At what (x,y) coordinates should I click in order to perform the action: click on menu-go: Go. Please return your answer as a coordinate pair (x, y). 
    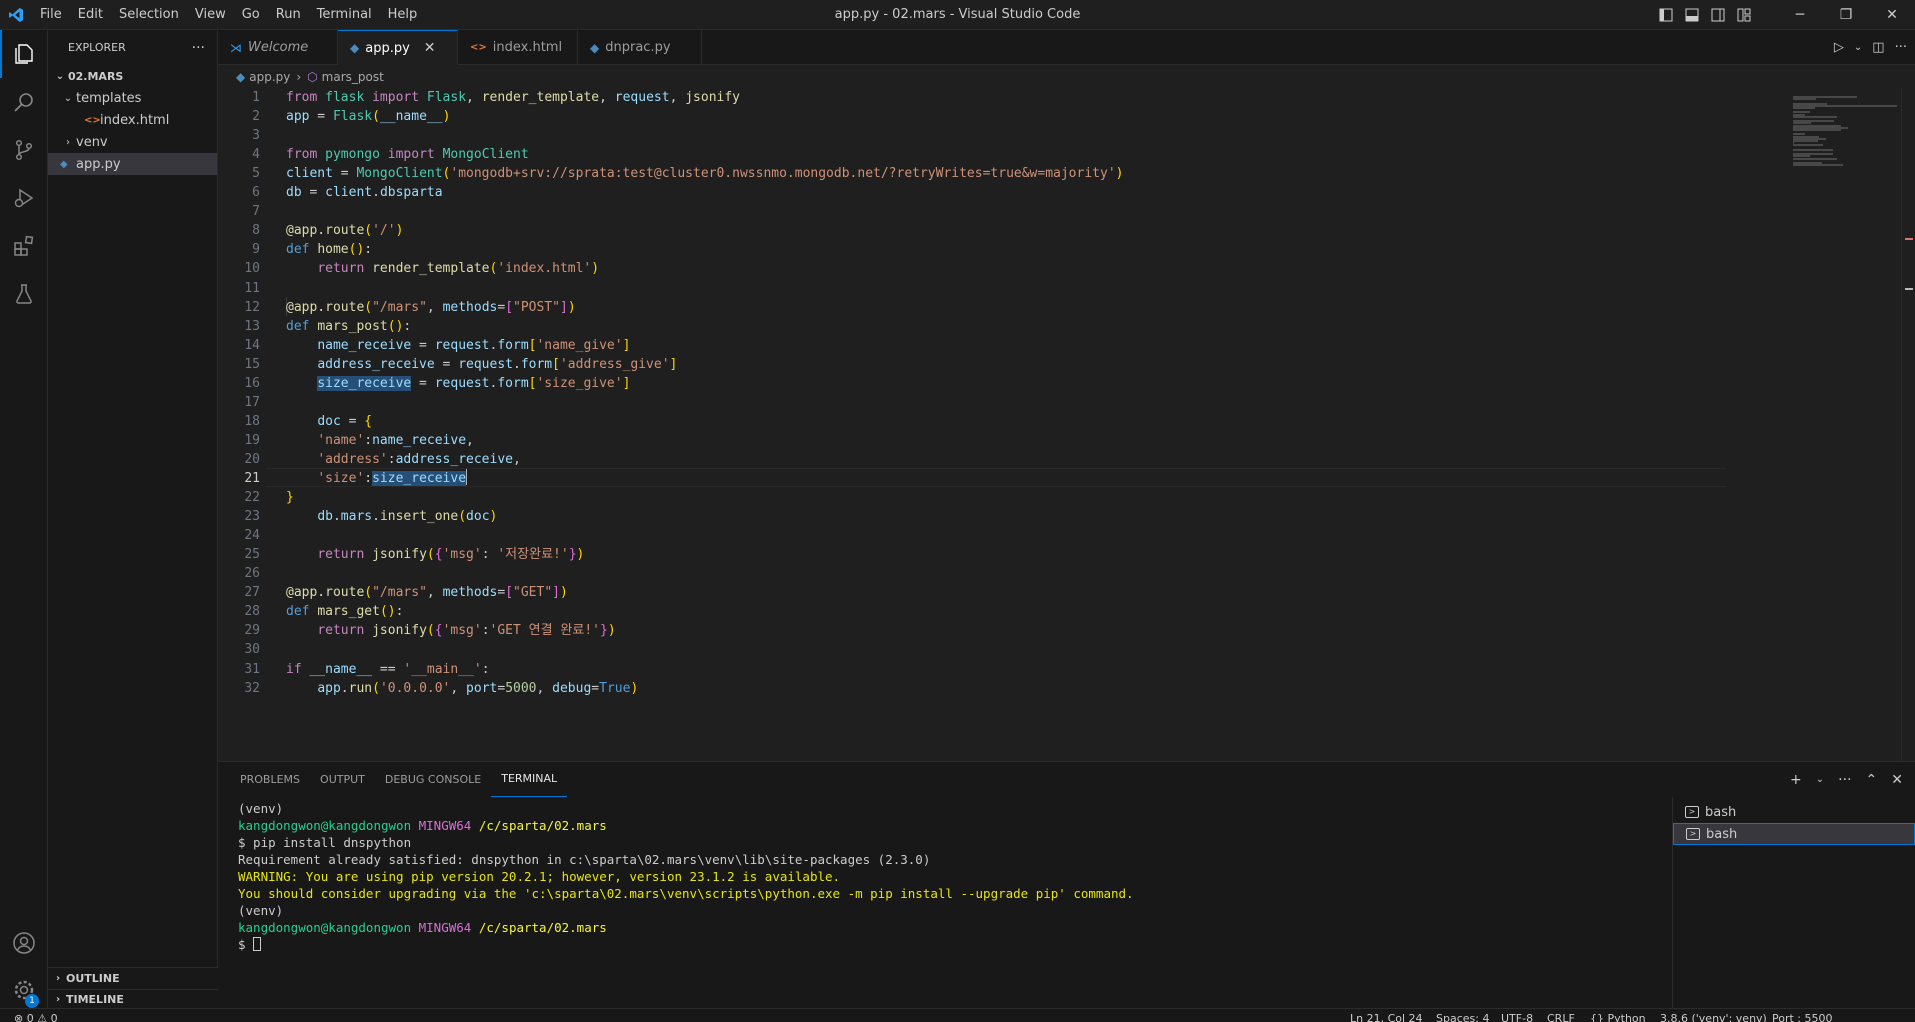
    Looking at the image, I should click on (251, 15).